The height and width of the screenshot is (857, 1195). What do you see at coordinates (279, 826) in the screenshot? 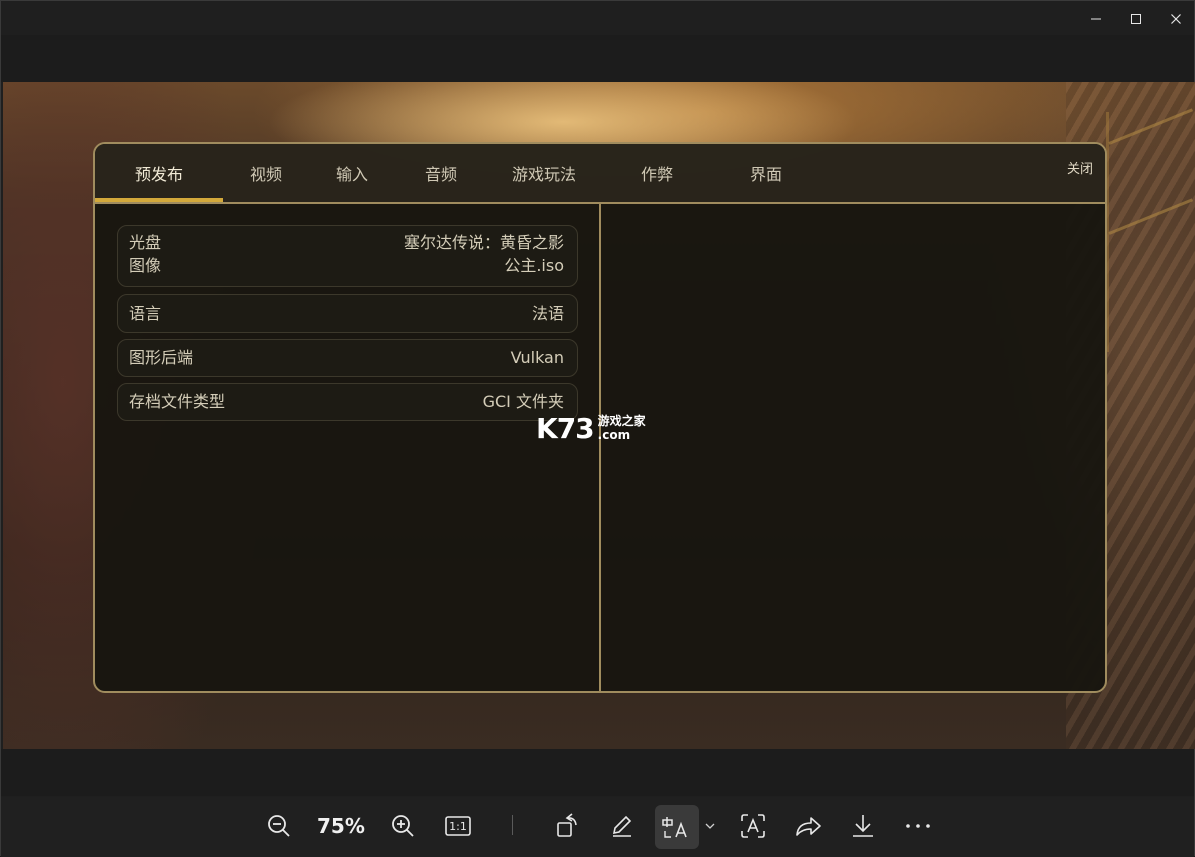
I see `zoom-out-icon` at bounding box center [279, 826].